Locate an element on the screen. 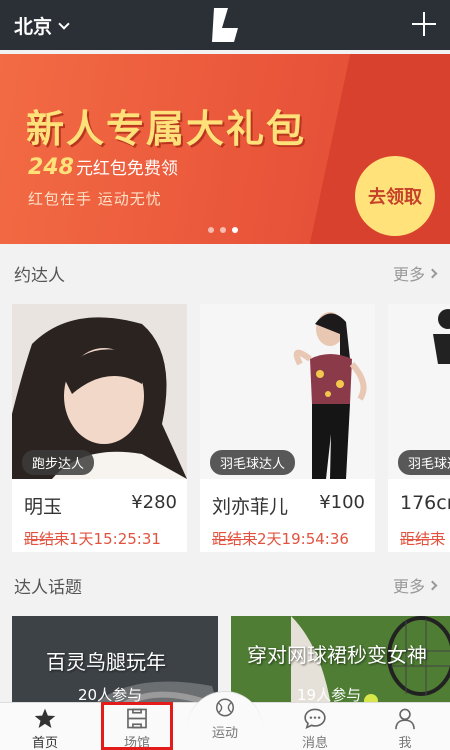 This screenshot has width=450, height=750. nav-item-messages: 消息 is located at coordinates (315, 726).